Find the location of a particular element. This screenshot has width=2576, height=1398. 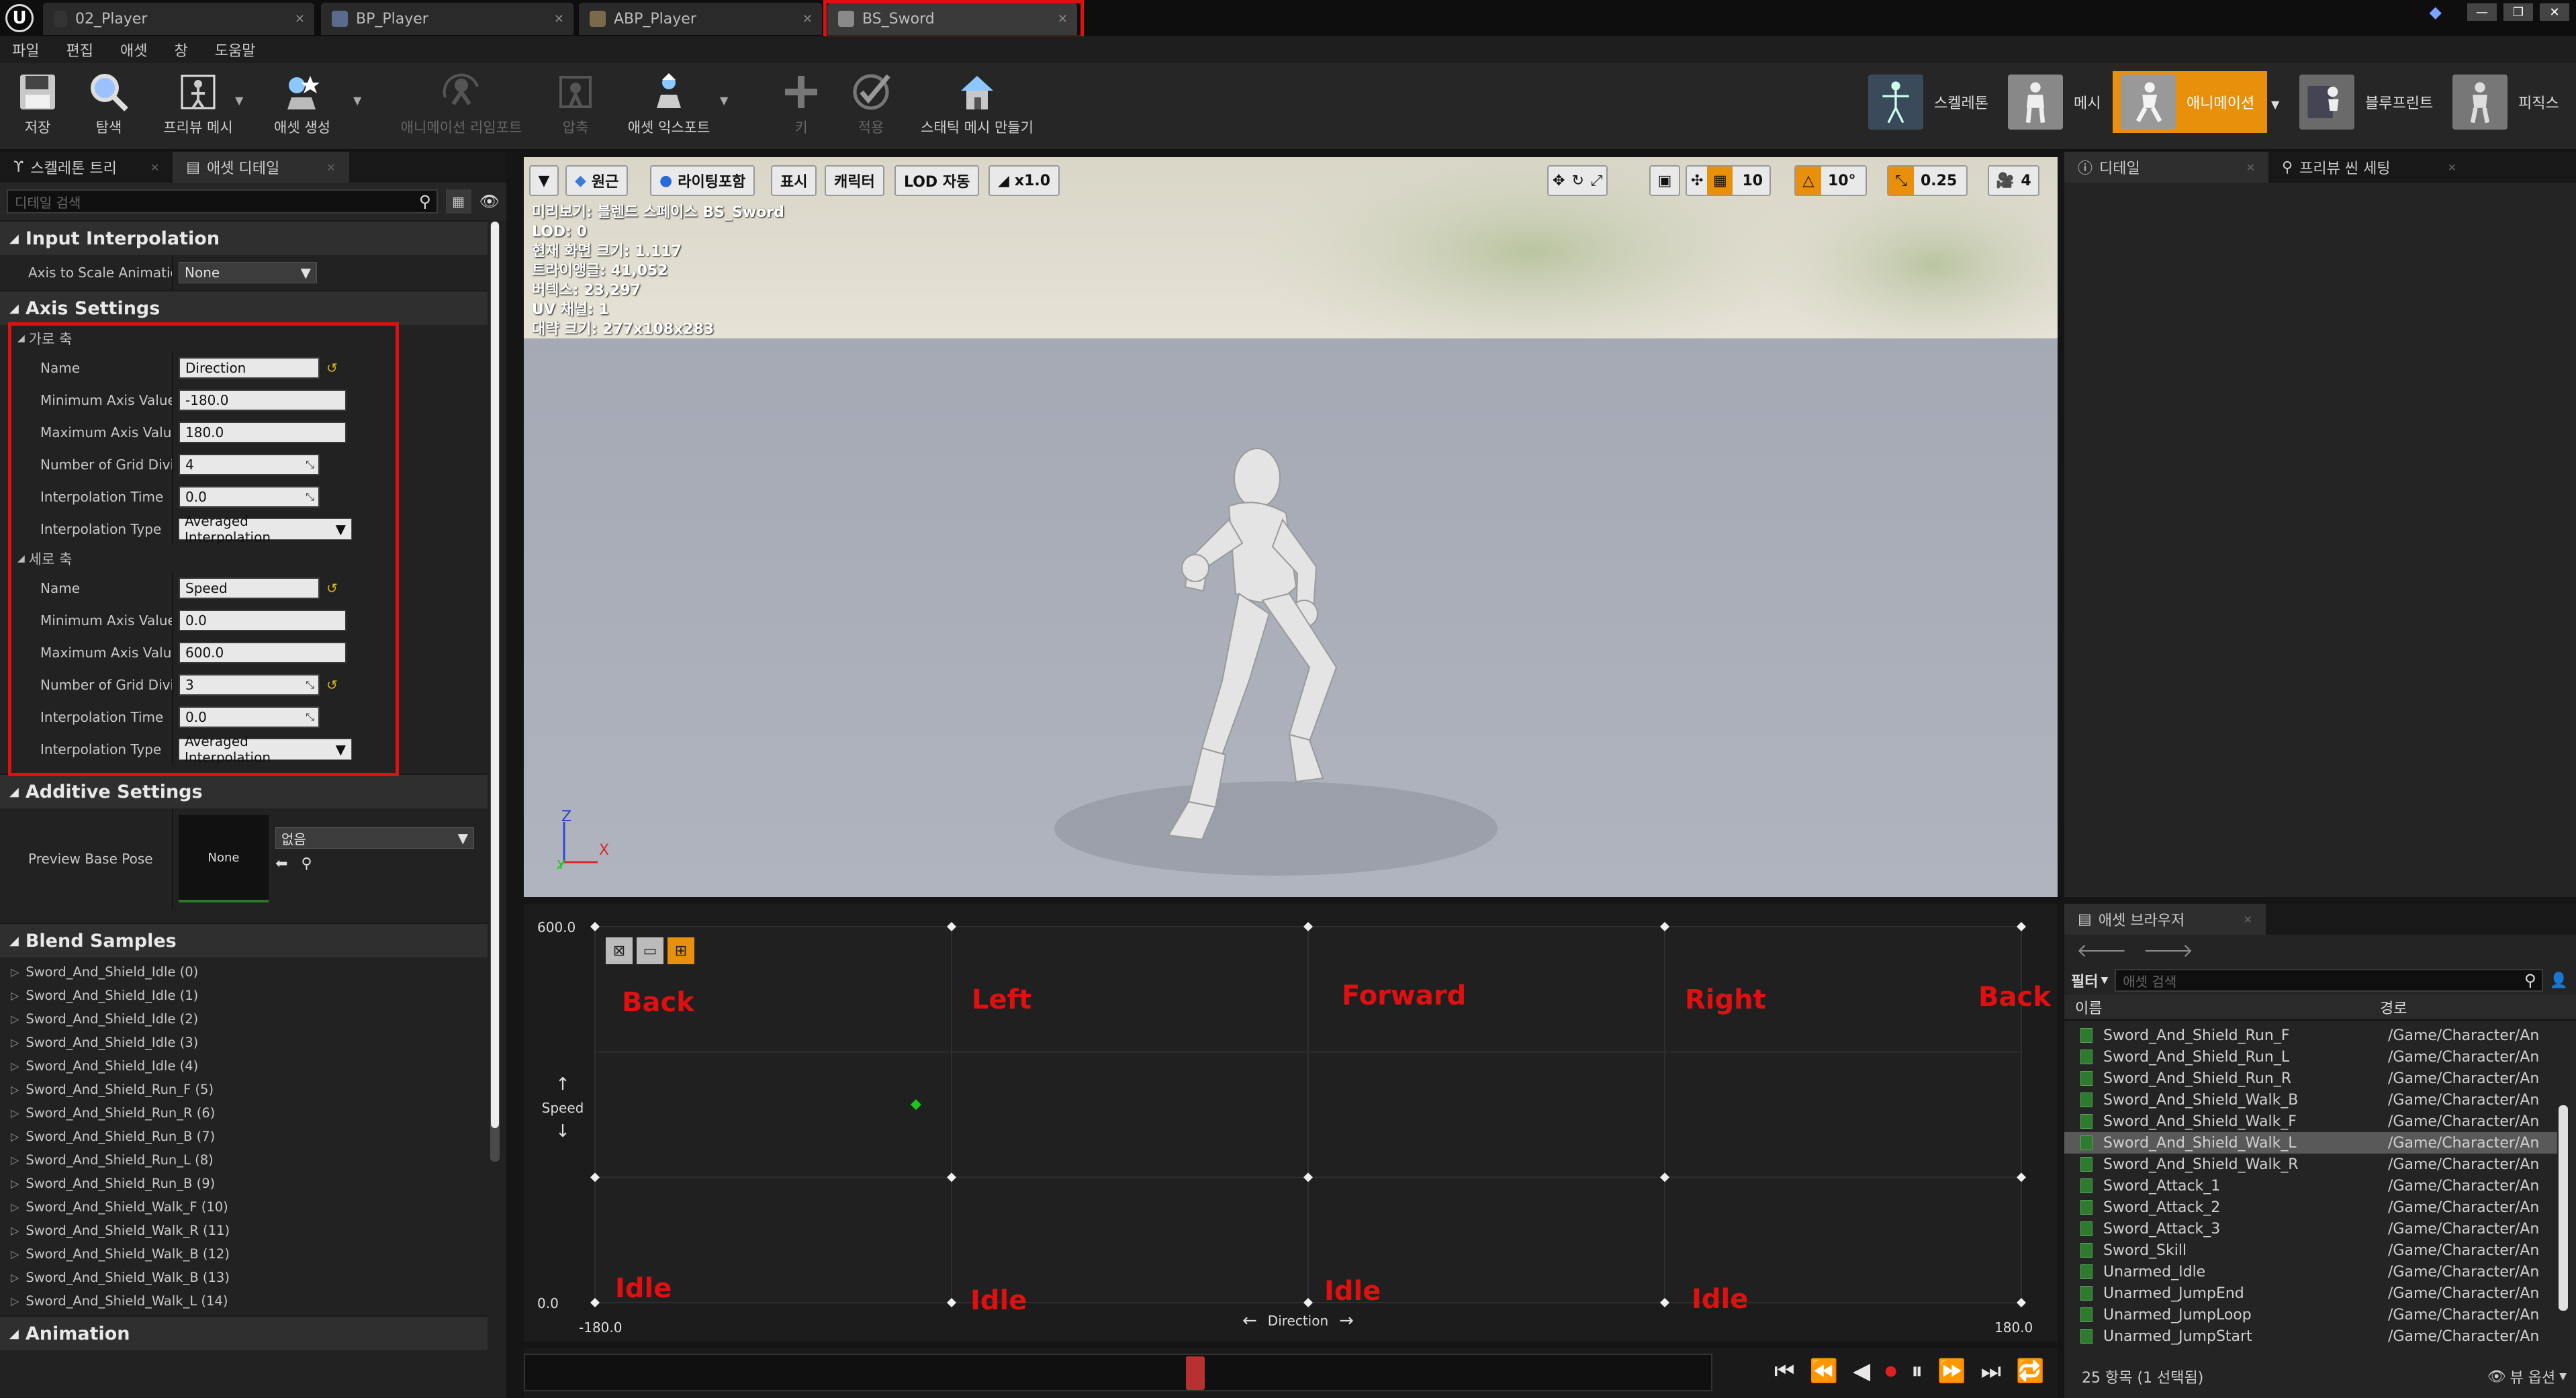

tab-02-player: 02_Player ✕ is located at coordinates (178, 19).